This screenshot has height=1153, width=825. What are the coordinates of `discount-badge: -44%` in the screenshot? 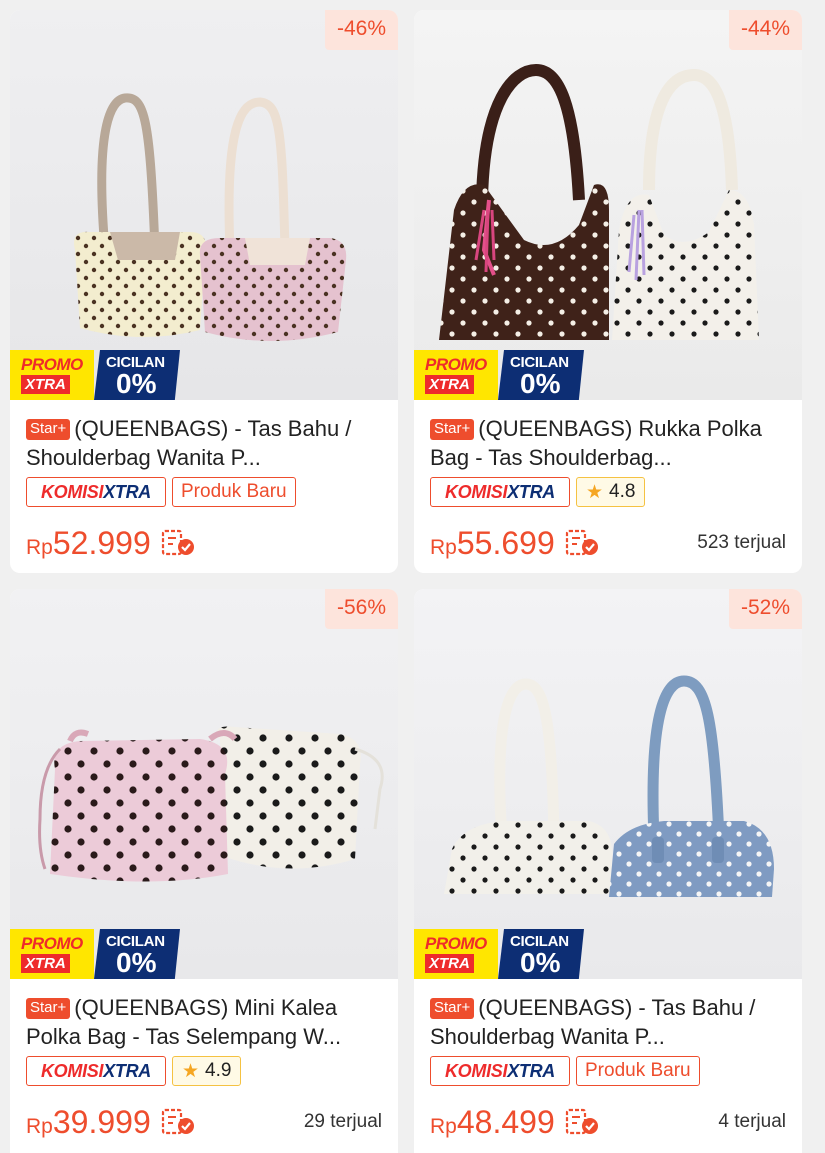 It's located at (765, 30).